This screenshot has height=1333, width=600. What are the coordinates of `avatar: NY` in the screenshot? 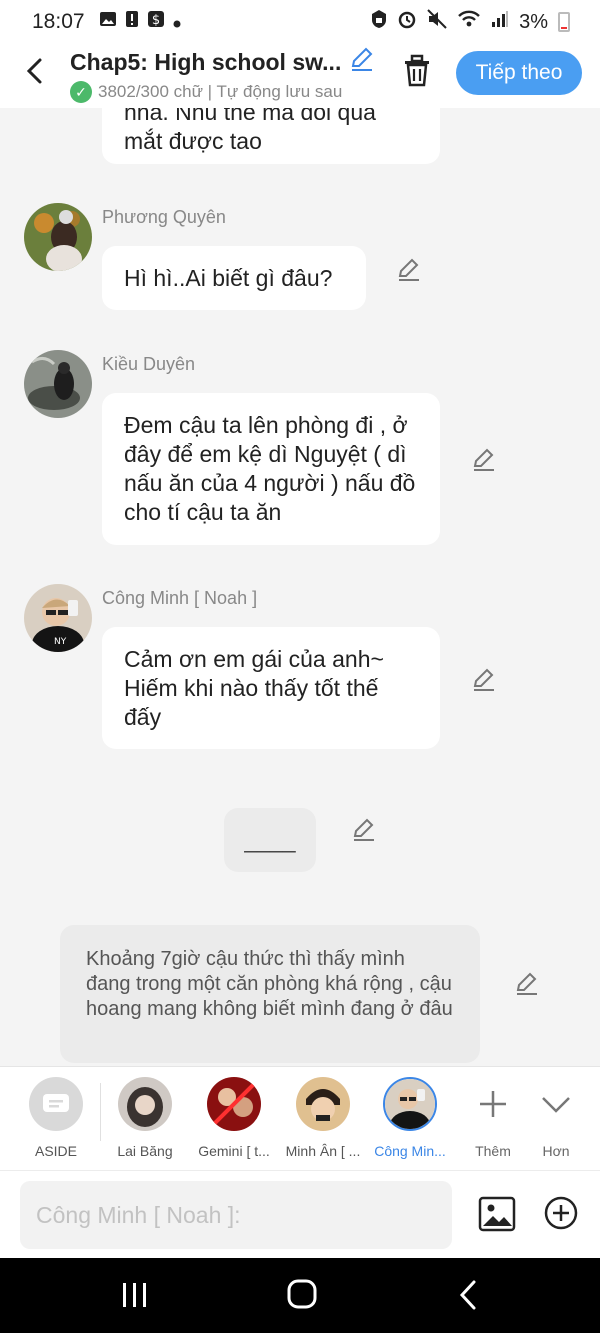 It's located at (58, 618).